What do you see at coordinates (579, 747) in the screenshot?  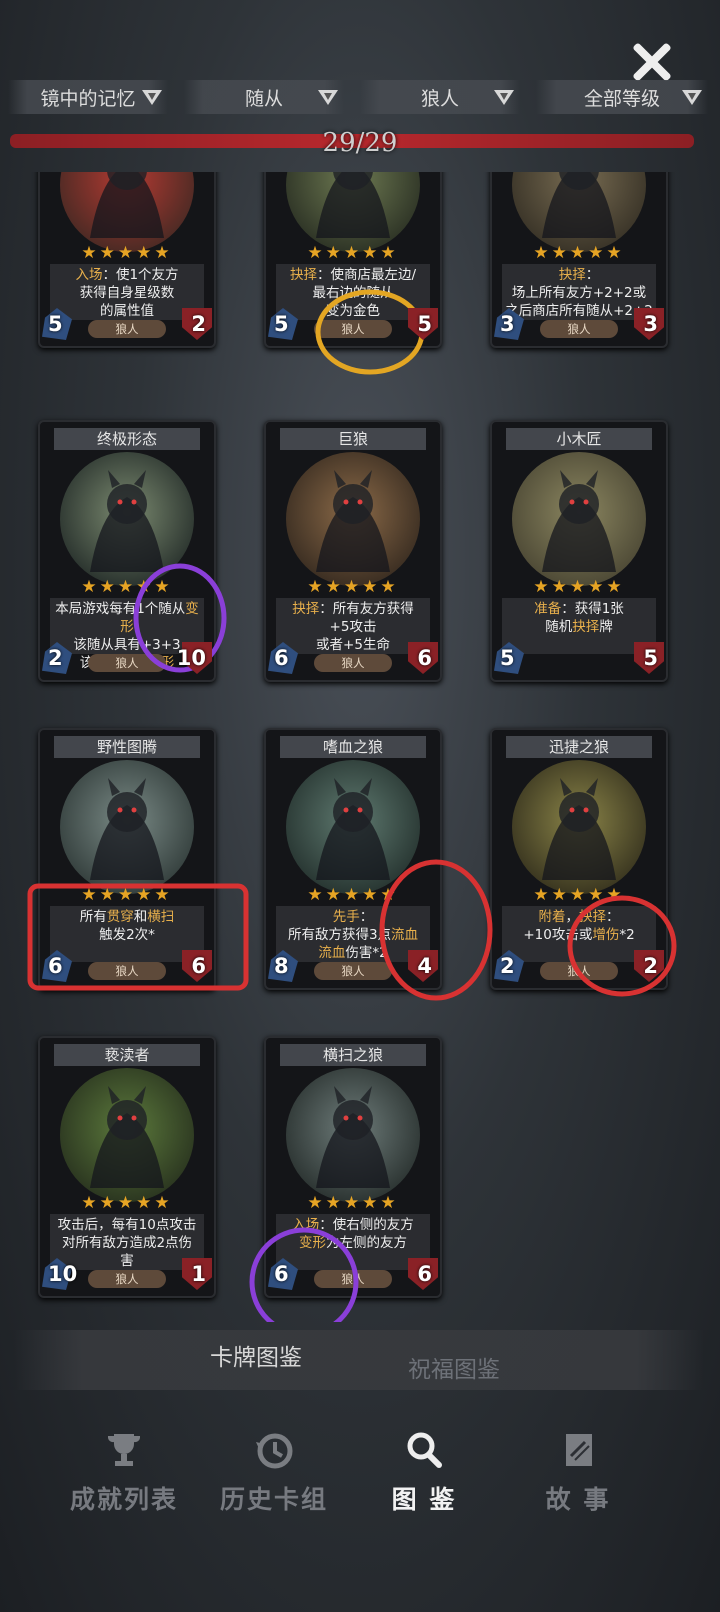 I see `card-name: 迅捷之狼` at bounding box center [579, 747].